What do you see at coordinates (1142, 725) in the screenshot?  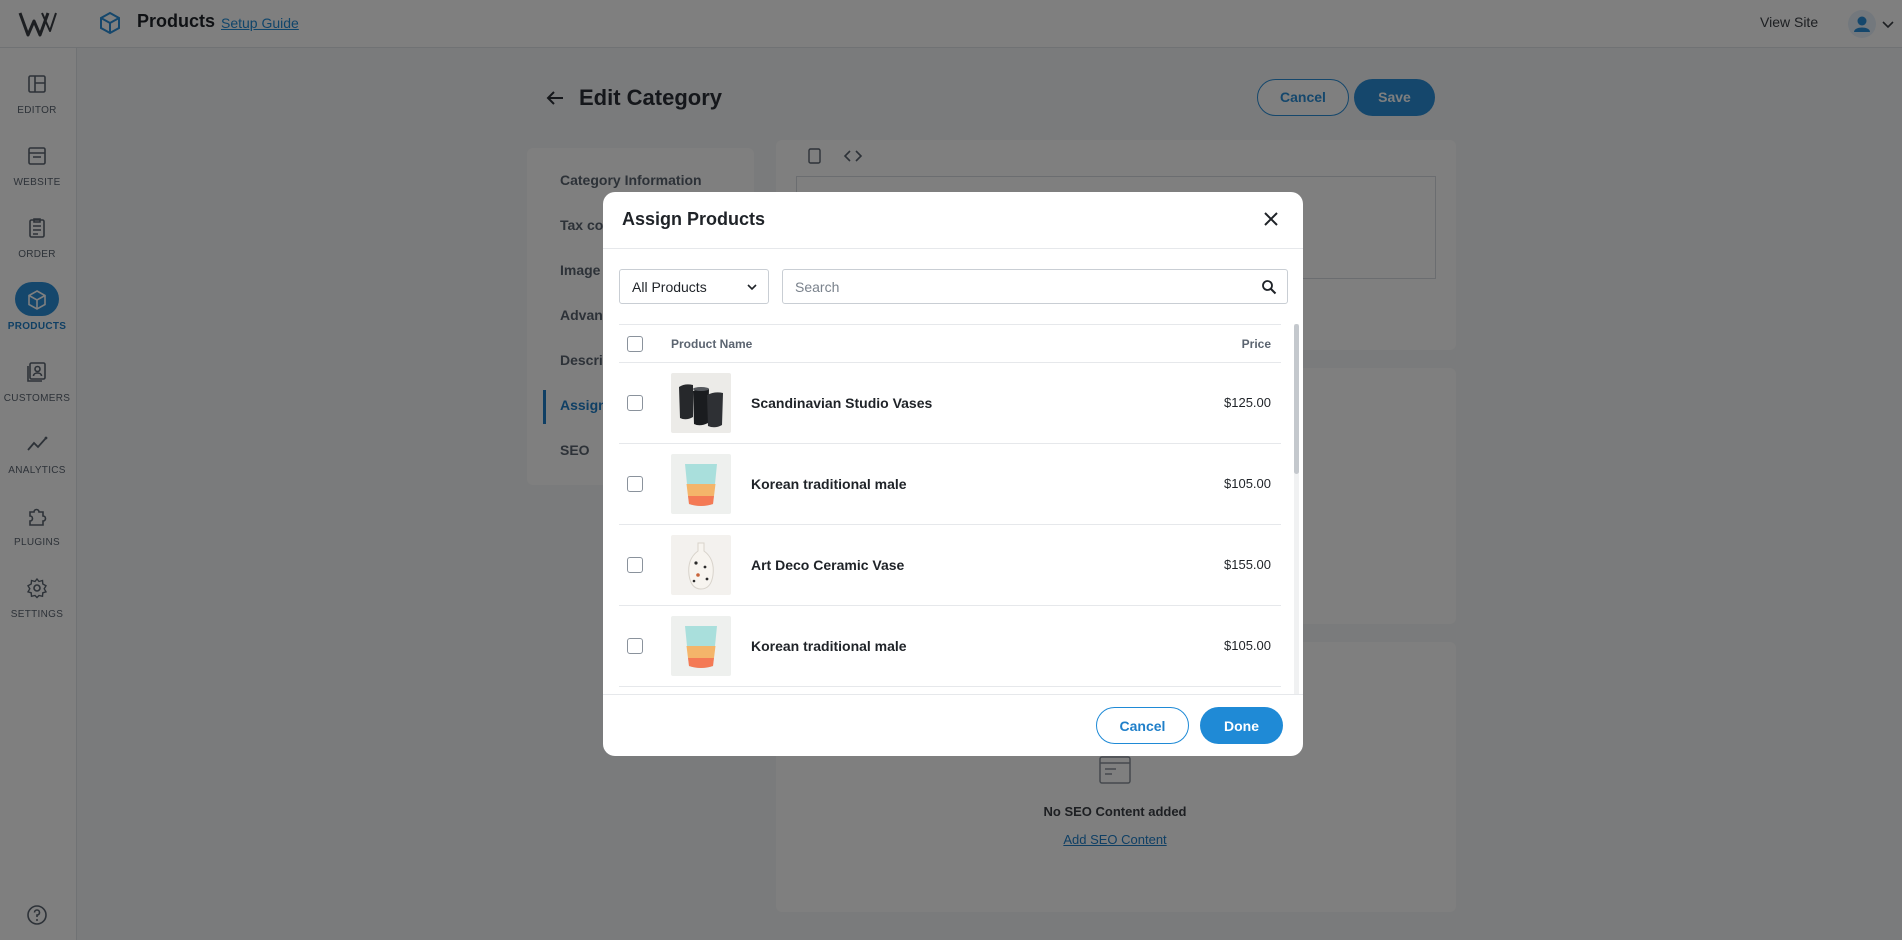 I see `cancel-button: Cancel` at bounding box center [1142, 725].